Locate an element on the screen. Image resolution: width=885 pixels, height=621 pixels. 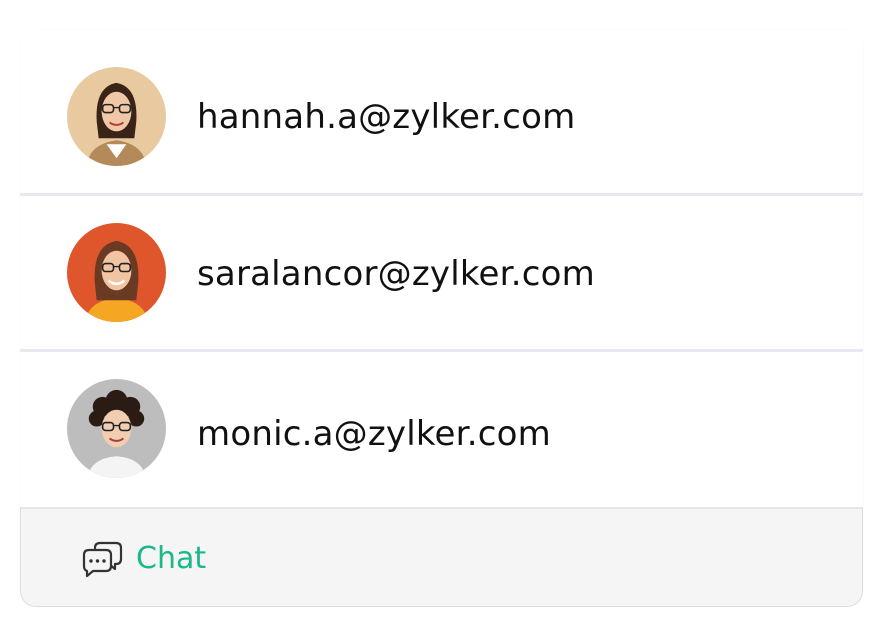
contact-email: hannah.a@zylker.com is located at coordinates (386, 117).